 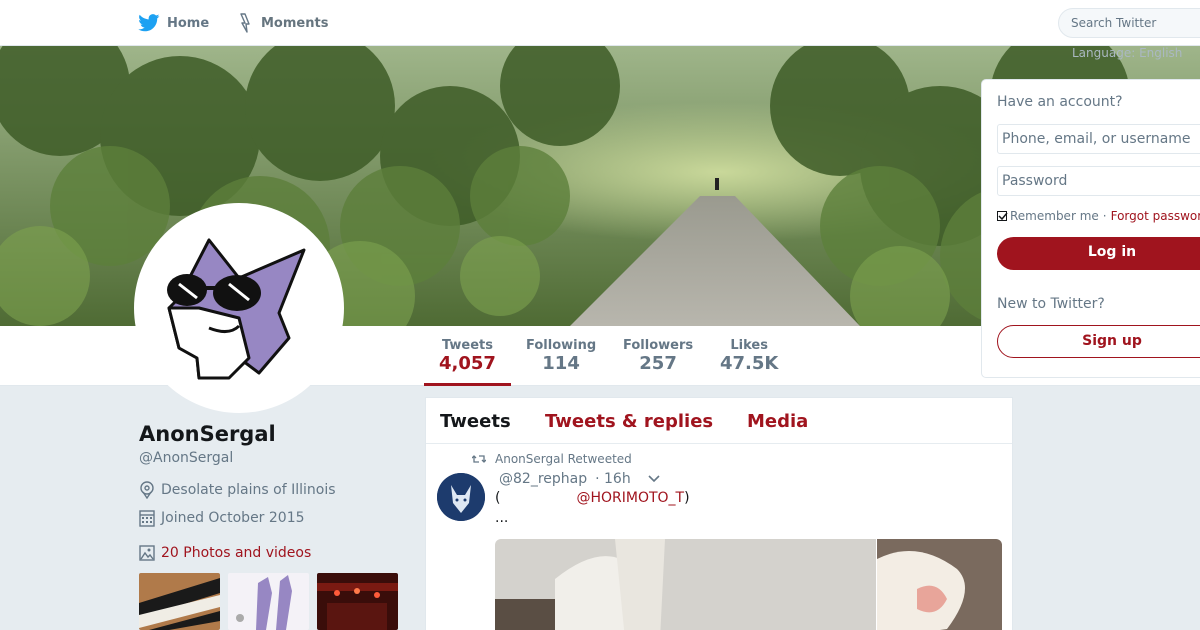 I want to click on nav-home-link: Home, so click(x=173, y=23).